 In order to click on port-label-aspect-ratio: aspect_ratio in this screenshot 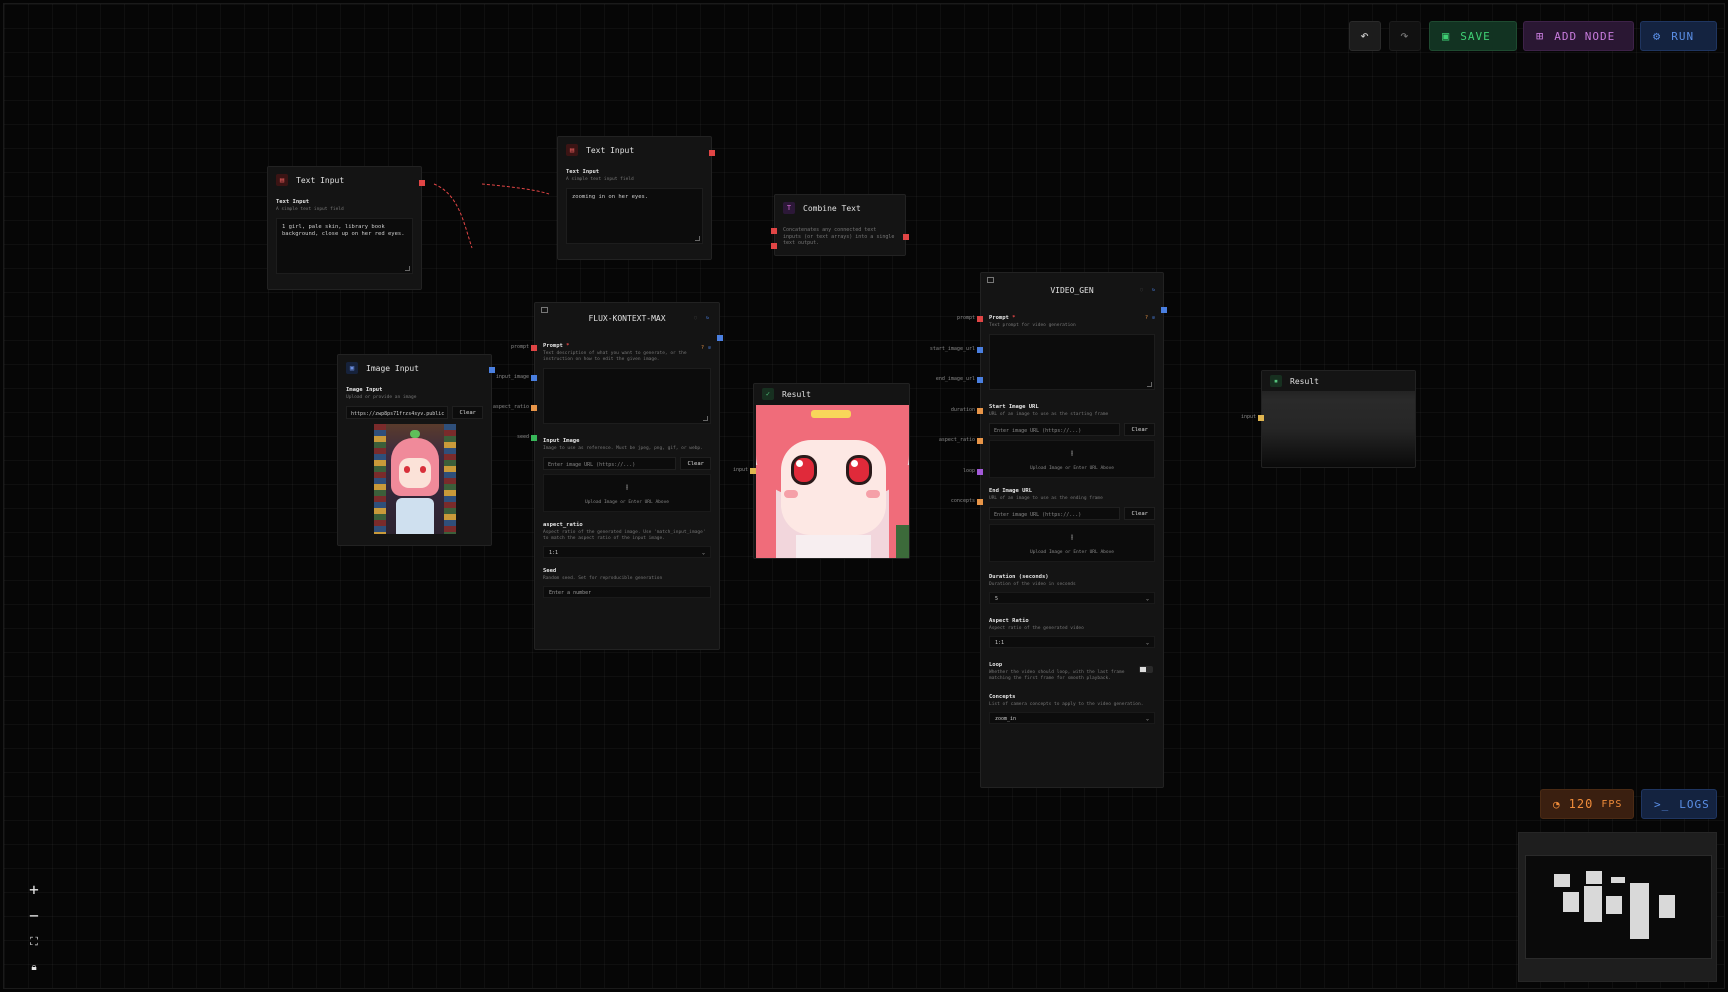, I will do `click(956, 440)`.